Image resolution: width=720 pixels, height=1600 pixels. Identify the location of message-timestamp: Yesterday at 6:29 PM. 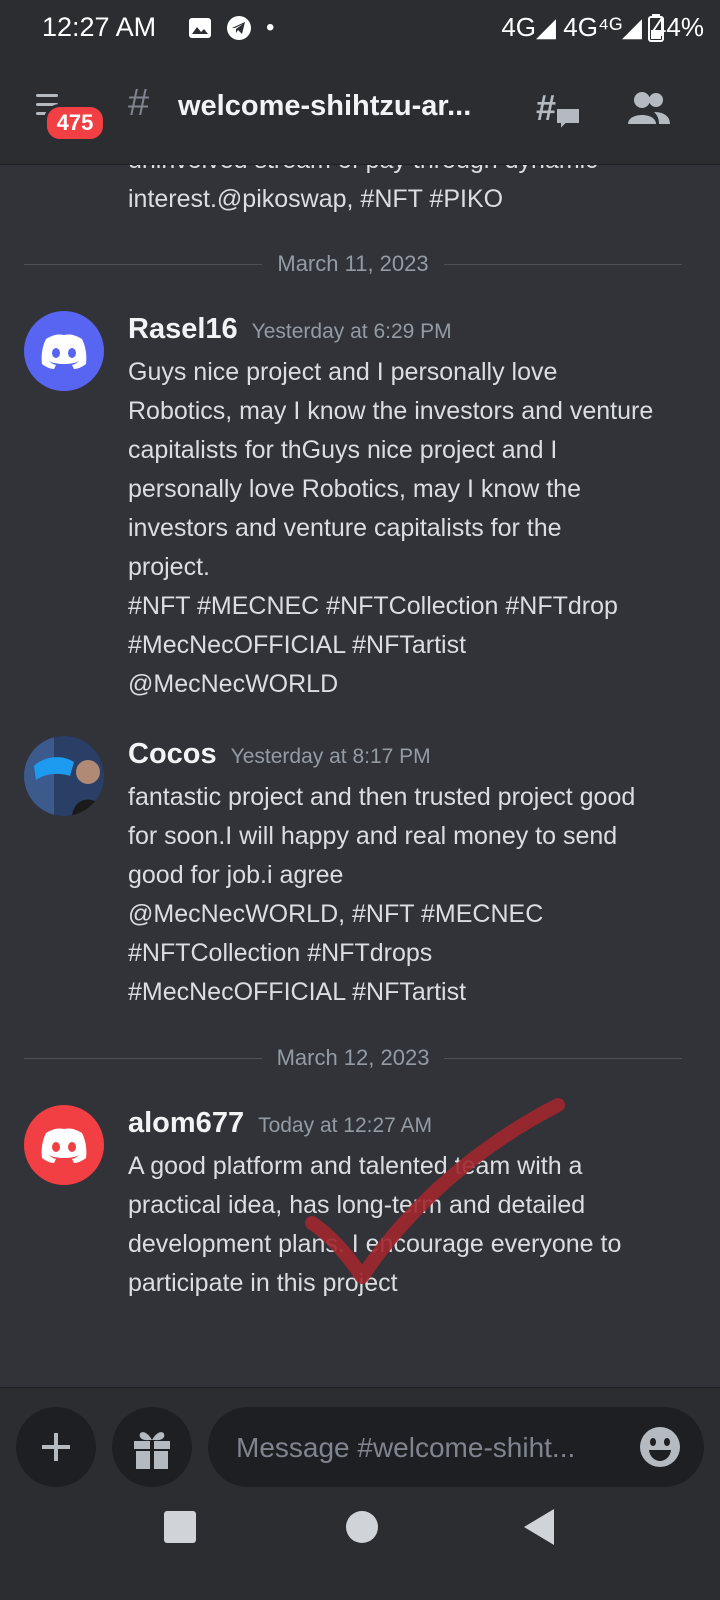
(351, 331).